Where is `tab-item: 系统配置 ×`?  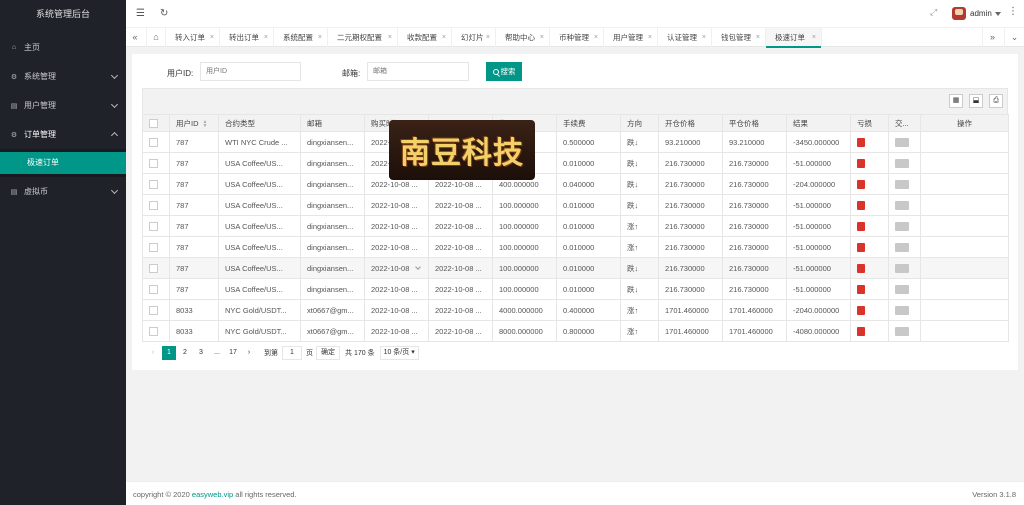 tab-item: 系统配置 × is located at coordinates (301, 37).